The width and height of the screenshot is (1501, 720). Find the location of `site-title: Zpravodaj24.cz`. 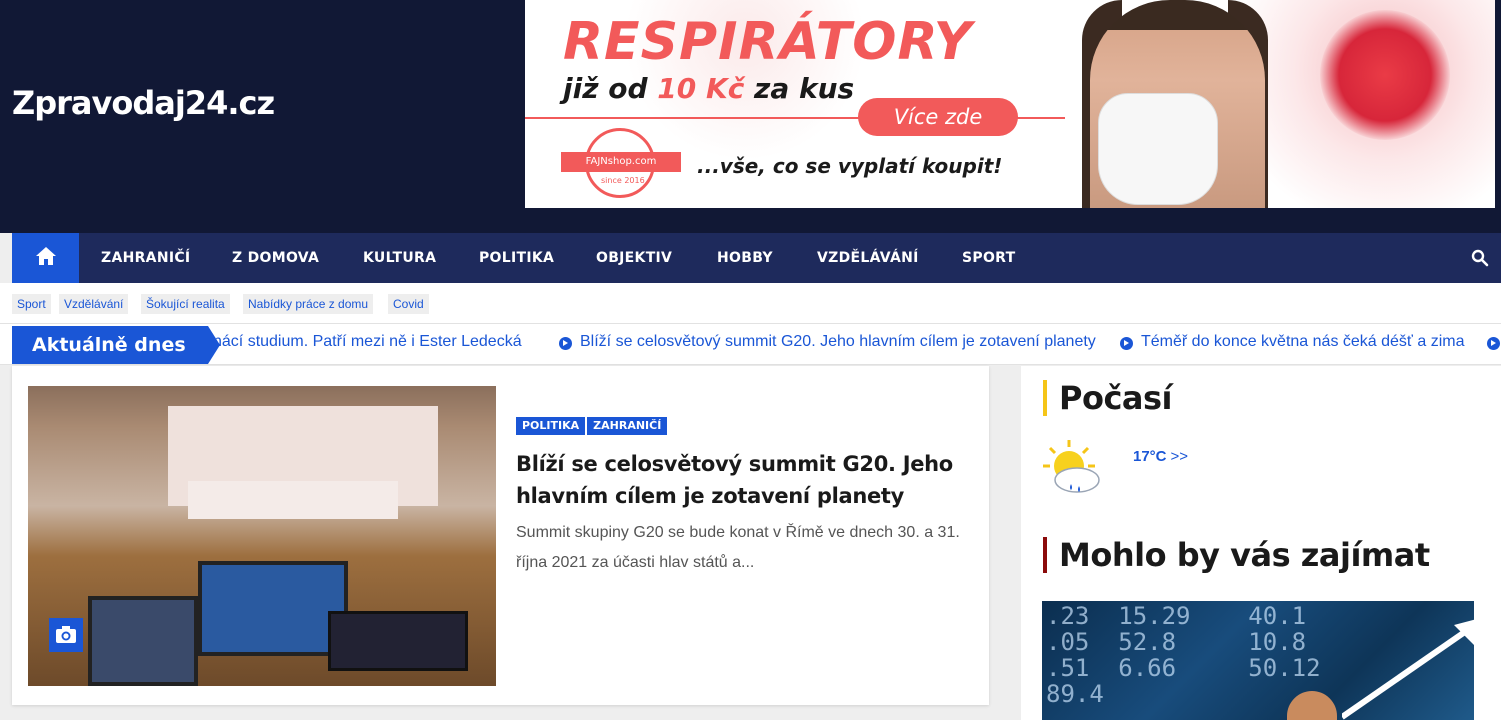

site-title: Zpravodaj24.cz is located at coordinates (143, 103).